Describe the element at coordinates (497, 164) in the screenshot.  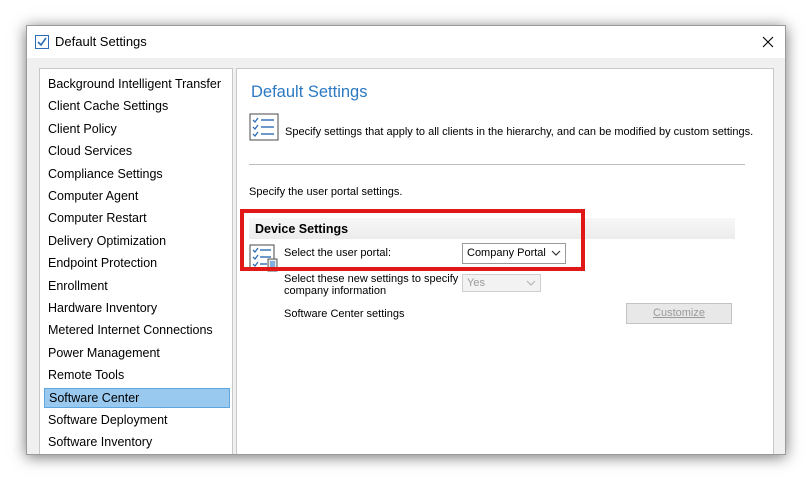
I see `divider` at that location.